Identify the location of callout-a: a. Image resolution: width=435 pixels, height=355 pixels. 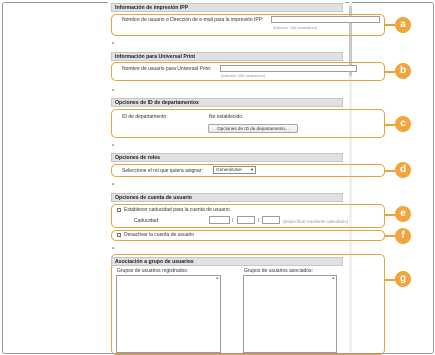
(403, 25).